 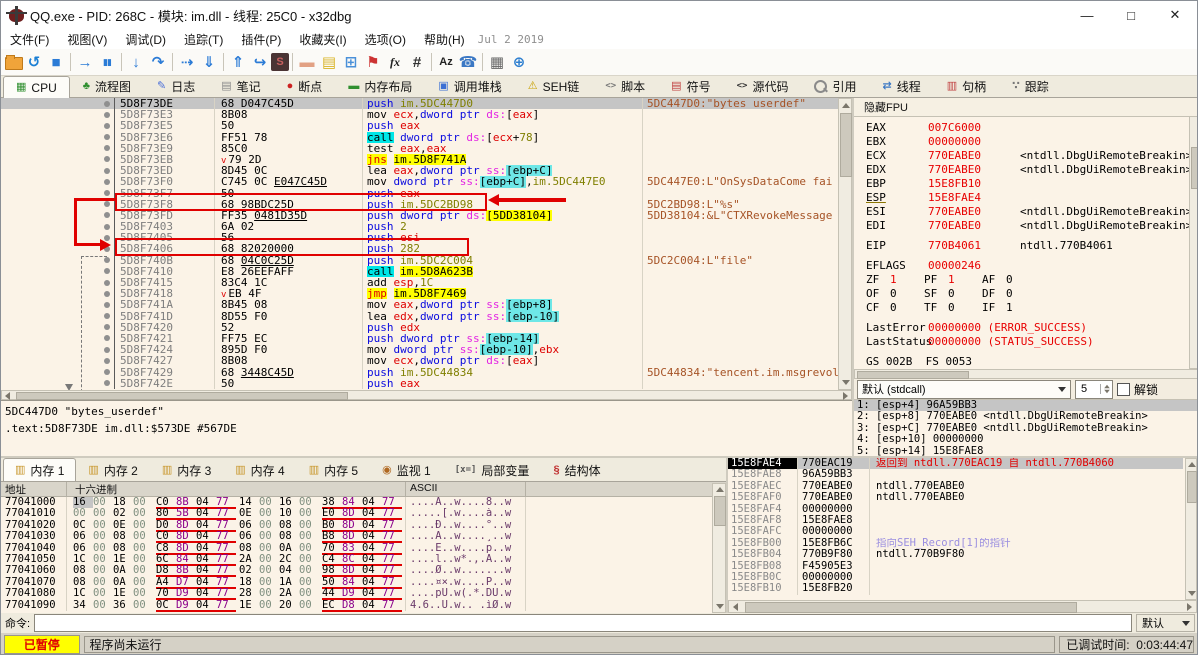 What do you see at coordinates (426, 383) in the screenshot?
I see `disasm-row: 5D8F742E 50 push eax` at bounding box center [426, 383].